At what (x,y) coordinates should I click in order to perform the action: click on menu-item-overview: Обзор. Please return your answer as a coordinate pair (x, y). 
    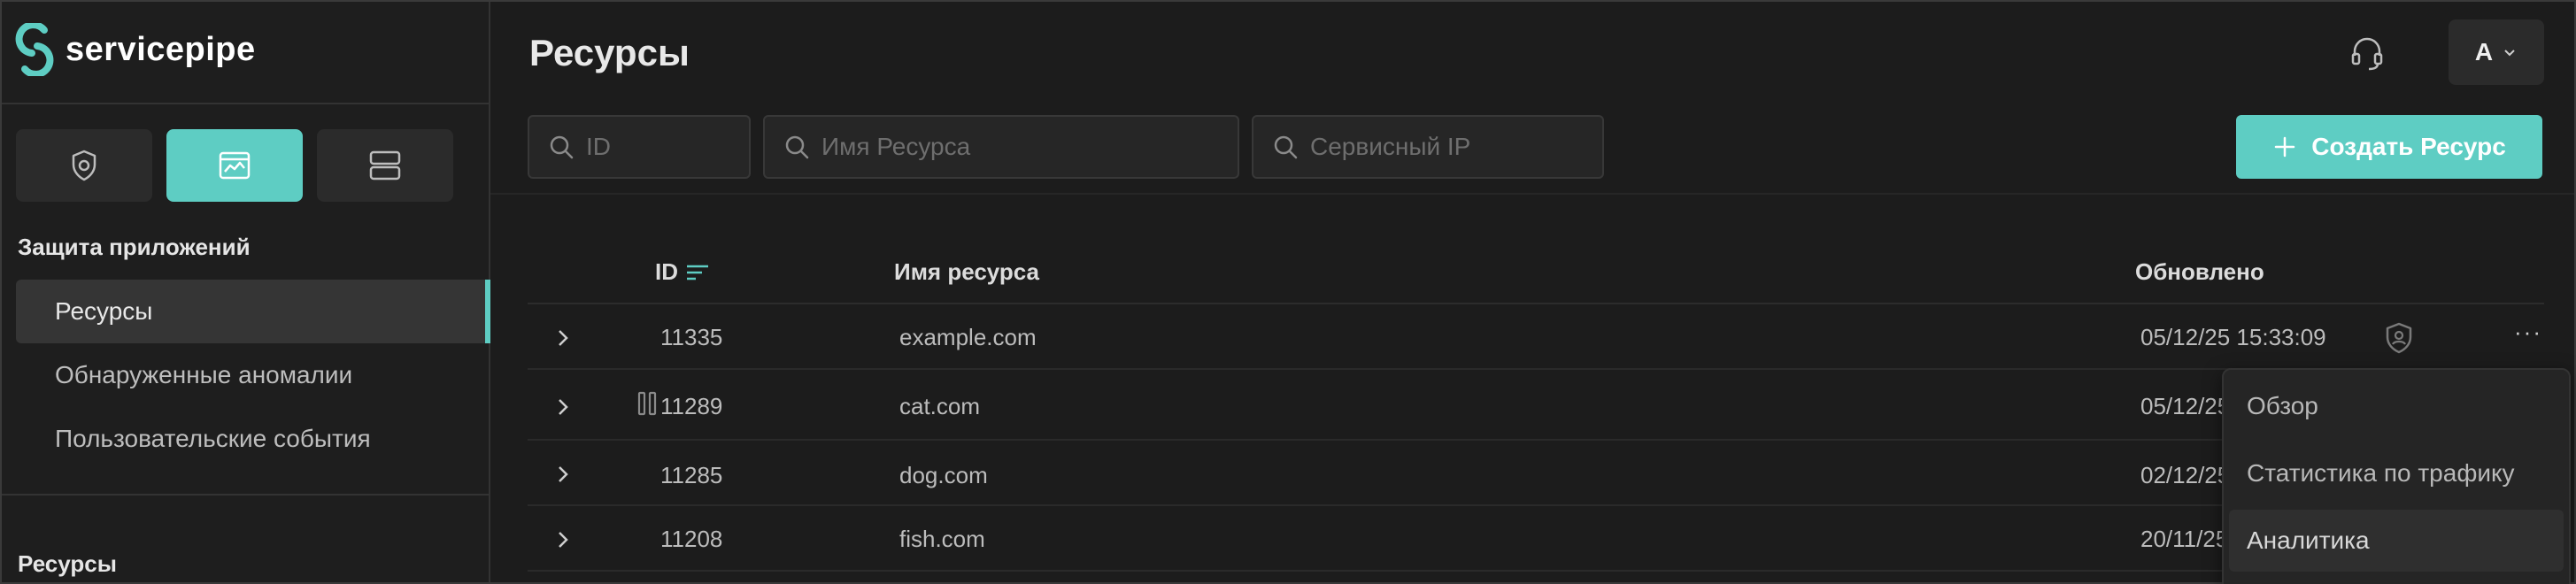
    Looking at the image, I should click on (2396, 406).